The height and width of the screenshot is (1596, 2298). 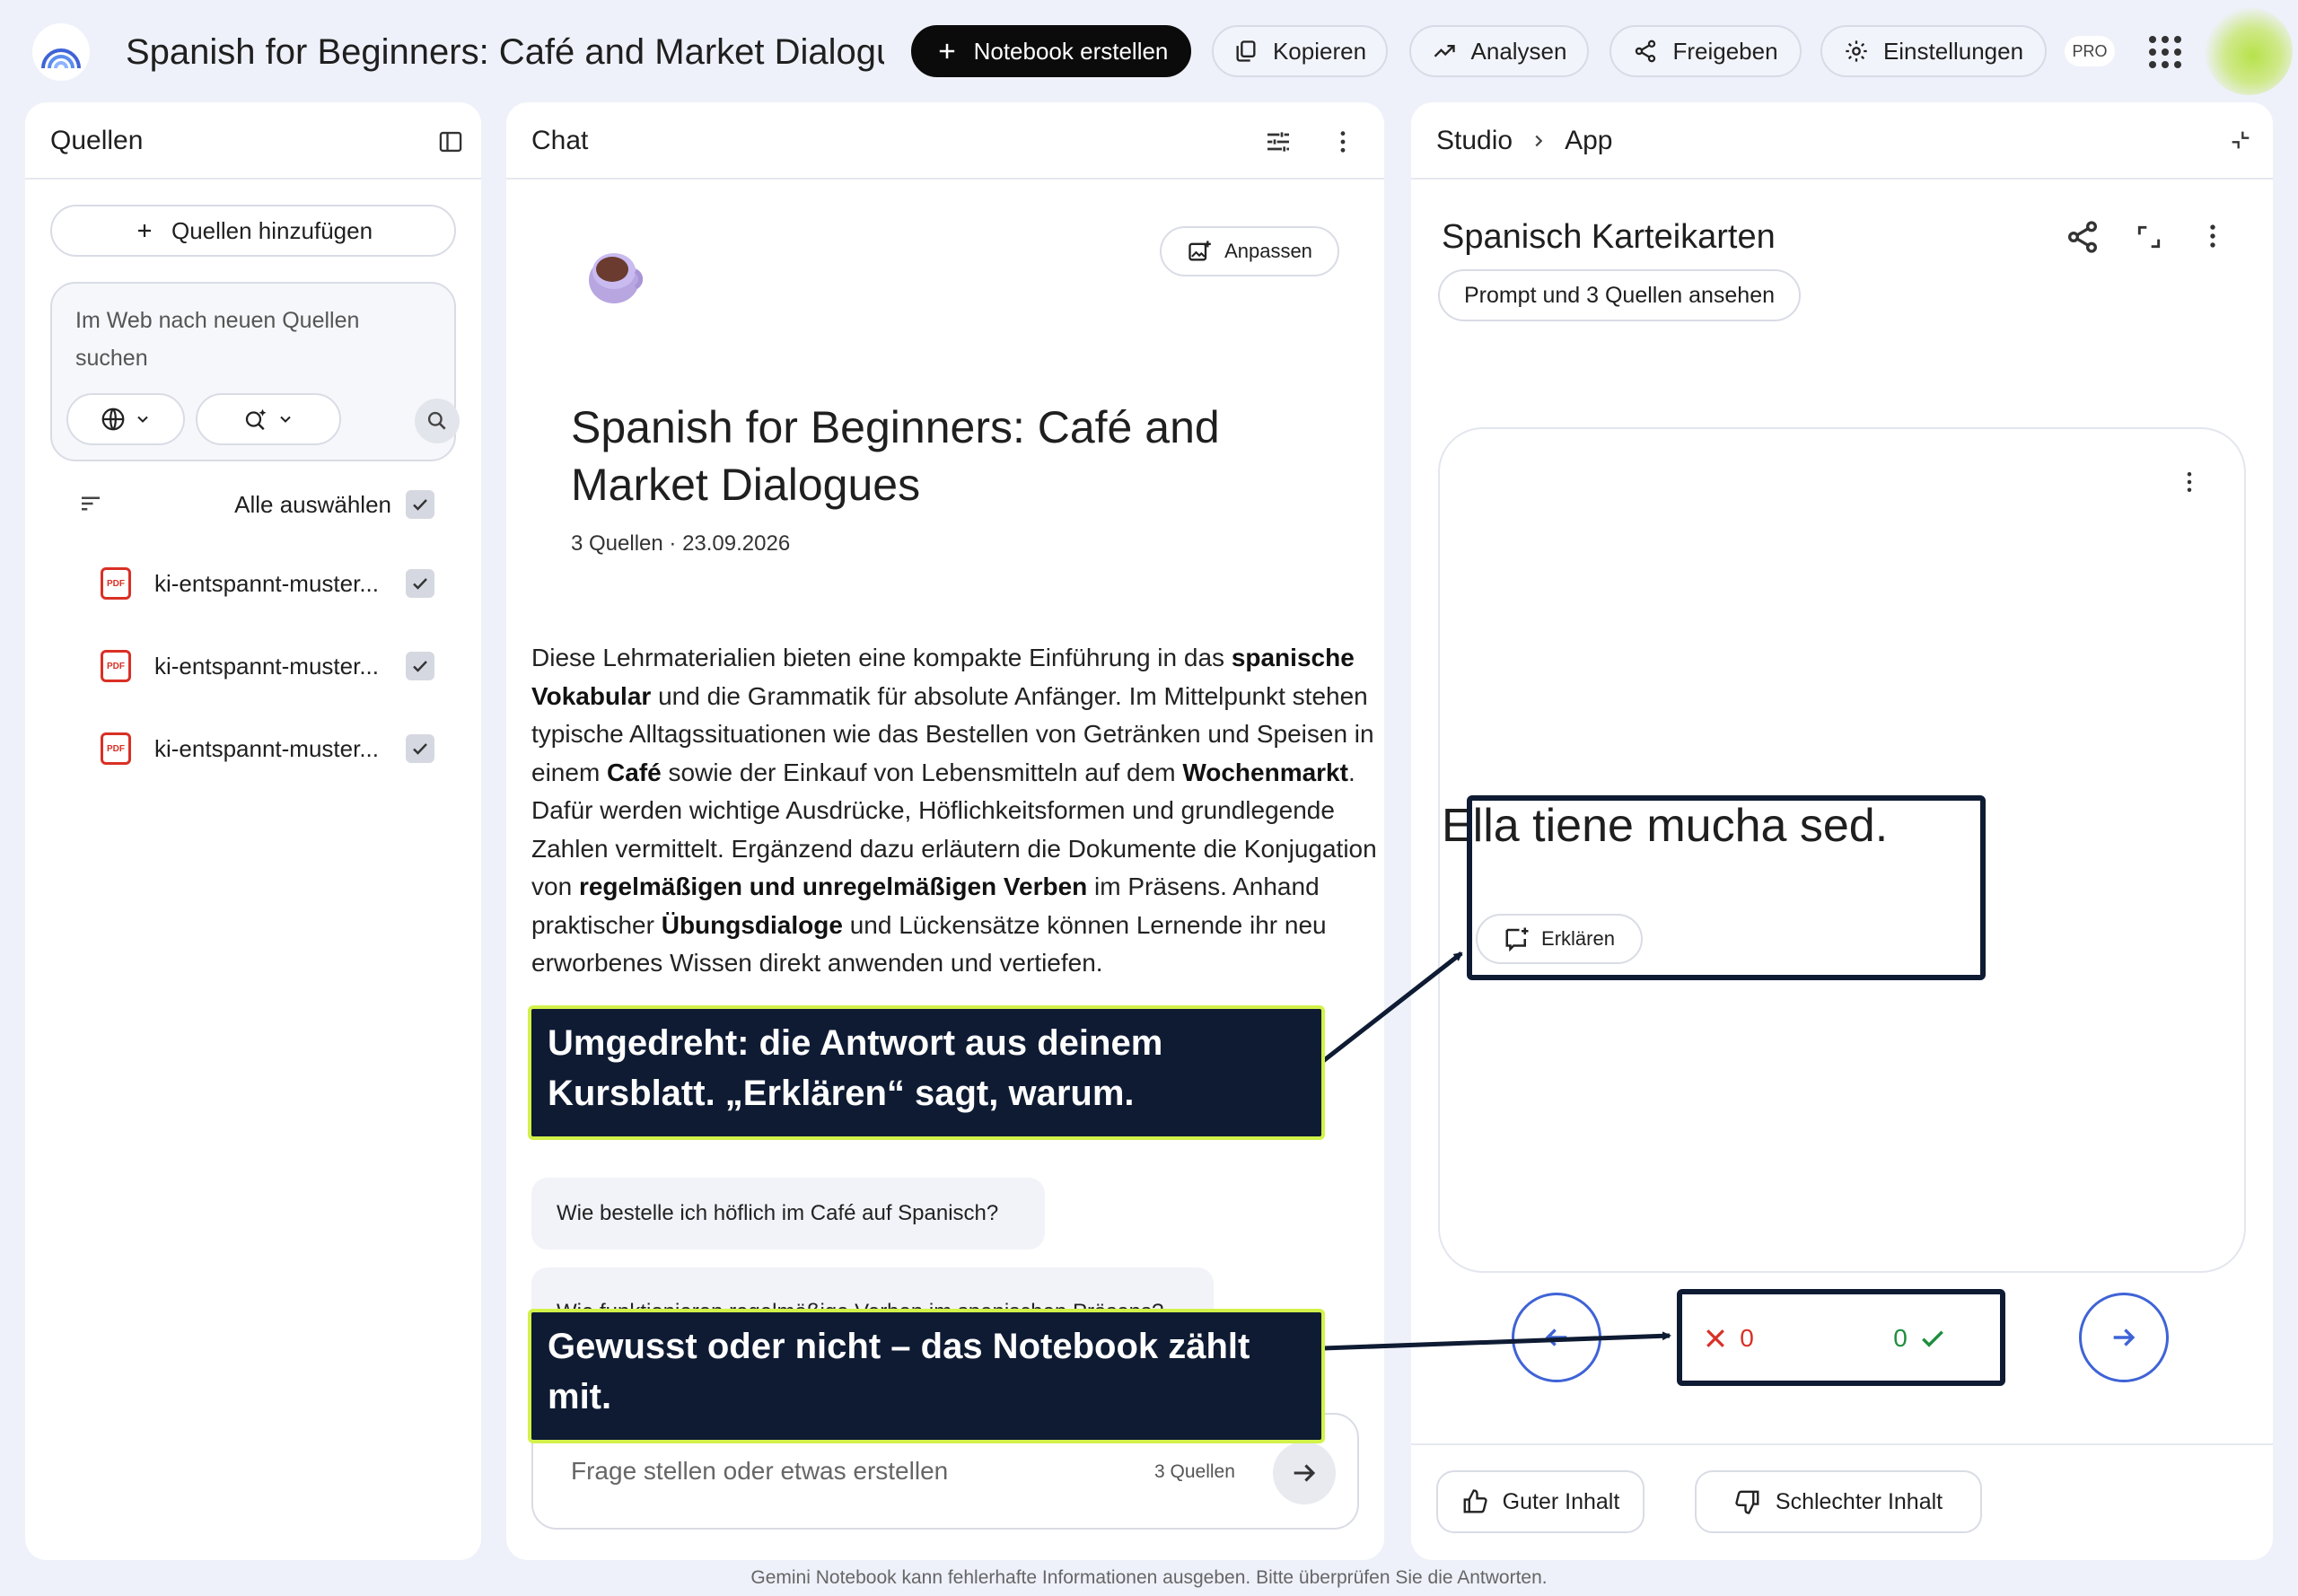 I want to click on send-button, so click(x=1304, y=1473).